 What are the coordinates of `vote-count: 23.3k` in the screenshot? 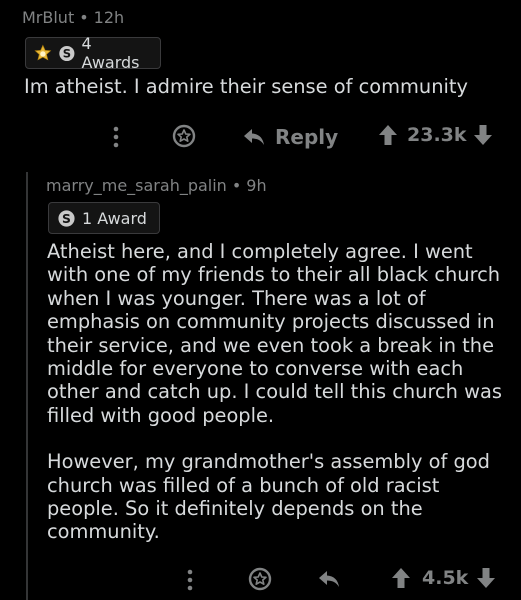 It's located at (437, 135).